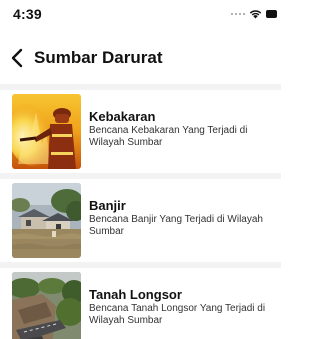  I want to click on navigation-bar: Sumbar Darurat, so click(140, 58).